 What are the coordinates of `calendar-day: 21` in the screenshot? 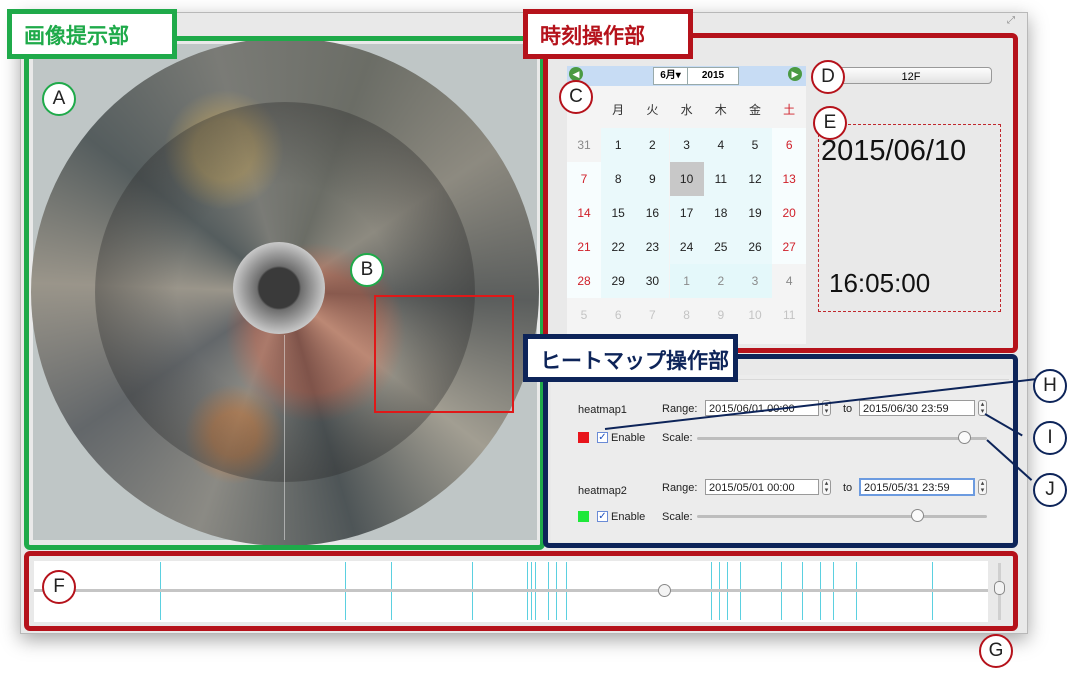 It's located at (584, 247).